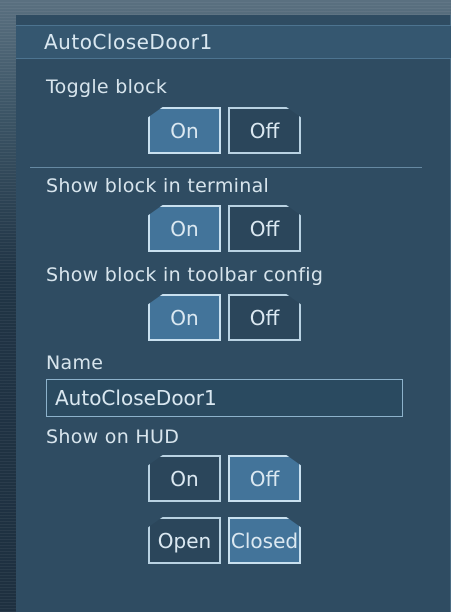 The image size is (451, 612). I want to click on door-closed-button: Closed, so click(264, 540).